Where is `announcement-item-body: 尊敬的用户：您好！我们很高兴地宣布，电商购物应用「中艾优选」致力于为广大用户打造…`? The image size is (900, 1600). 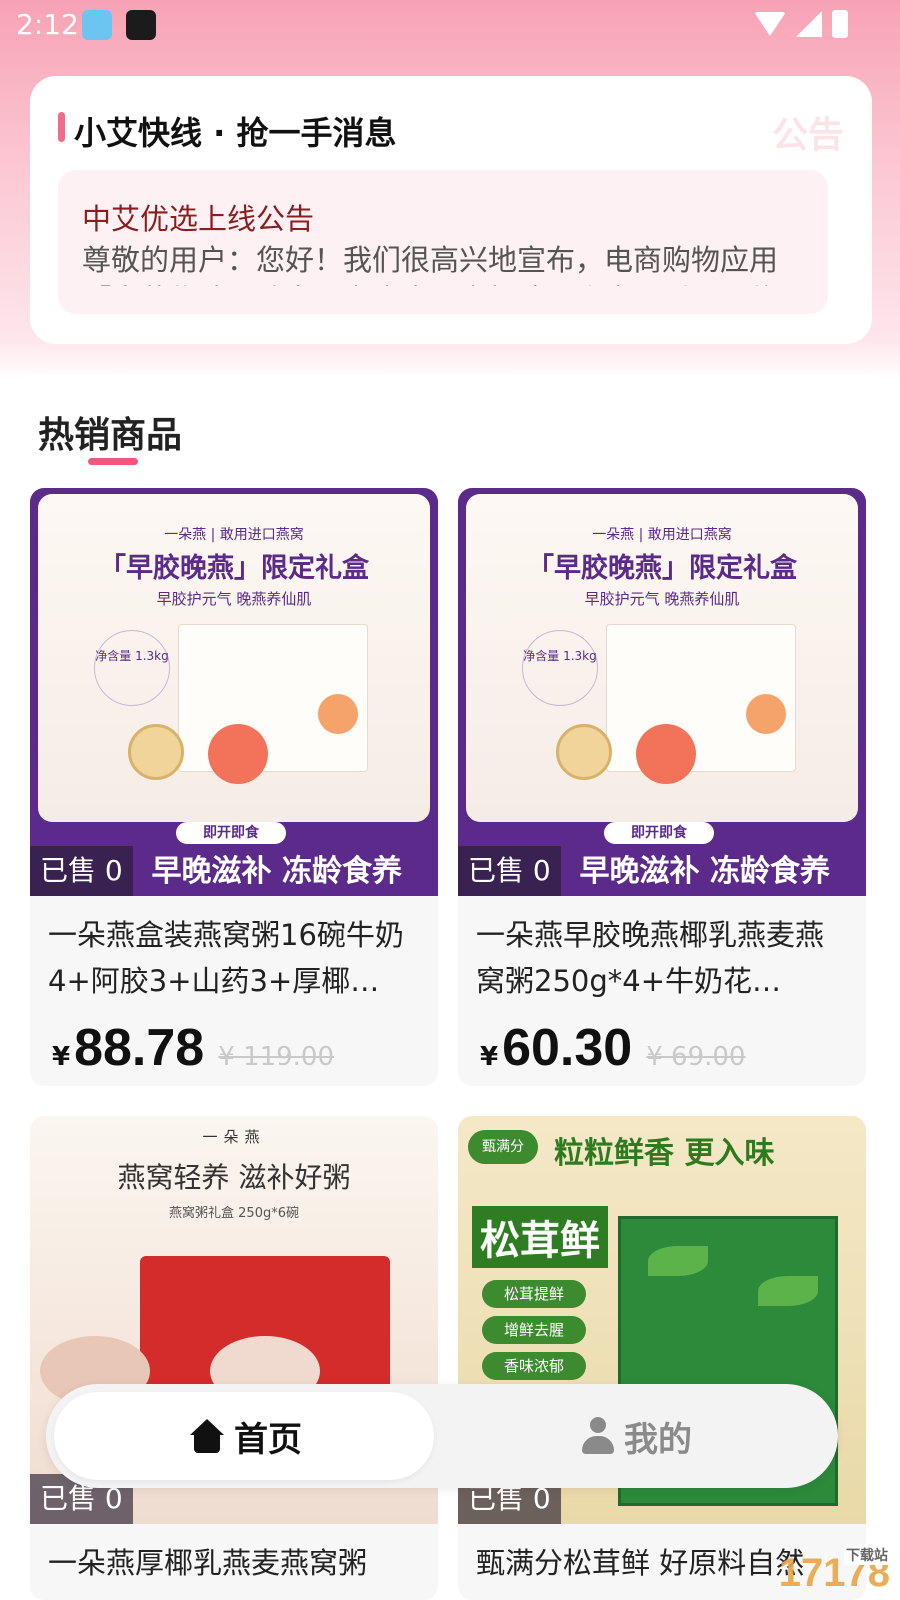 announcement-item-body: 尊敬的用户：您好！我们很高兴地宣布，电商购物应用「中艾优选」致力于为广大用户打造… is located at coordinates (430, 264).